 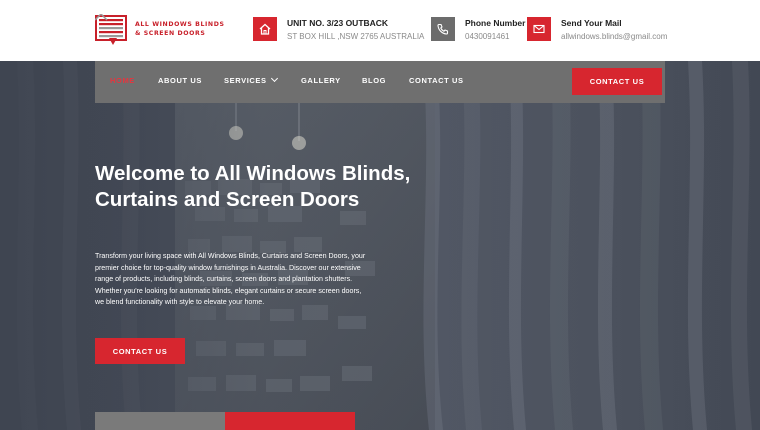 I want to click on nav-services: Services, so click(x=251, y=79).